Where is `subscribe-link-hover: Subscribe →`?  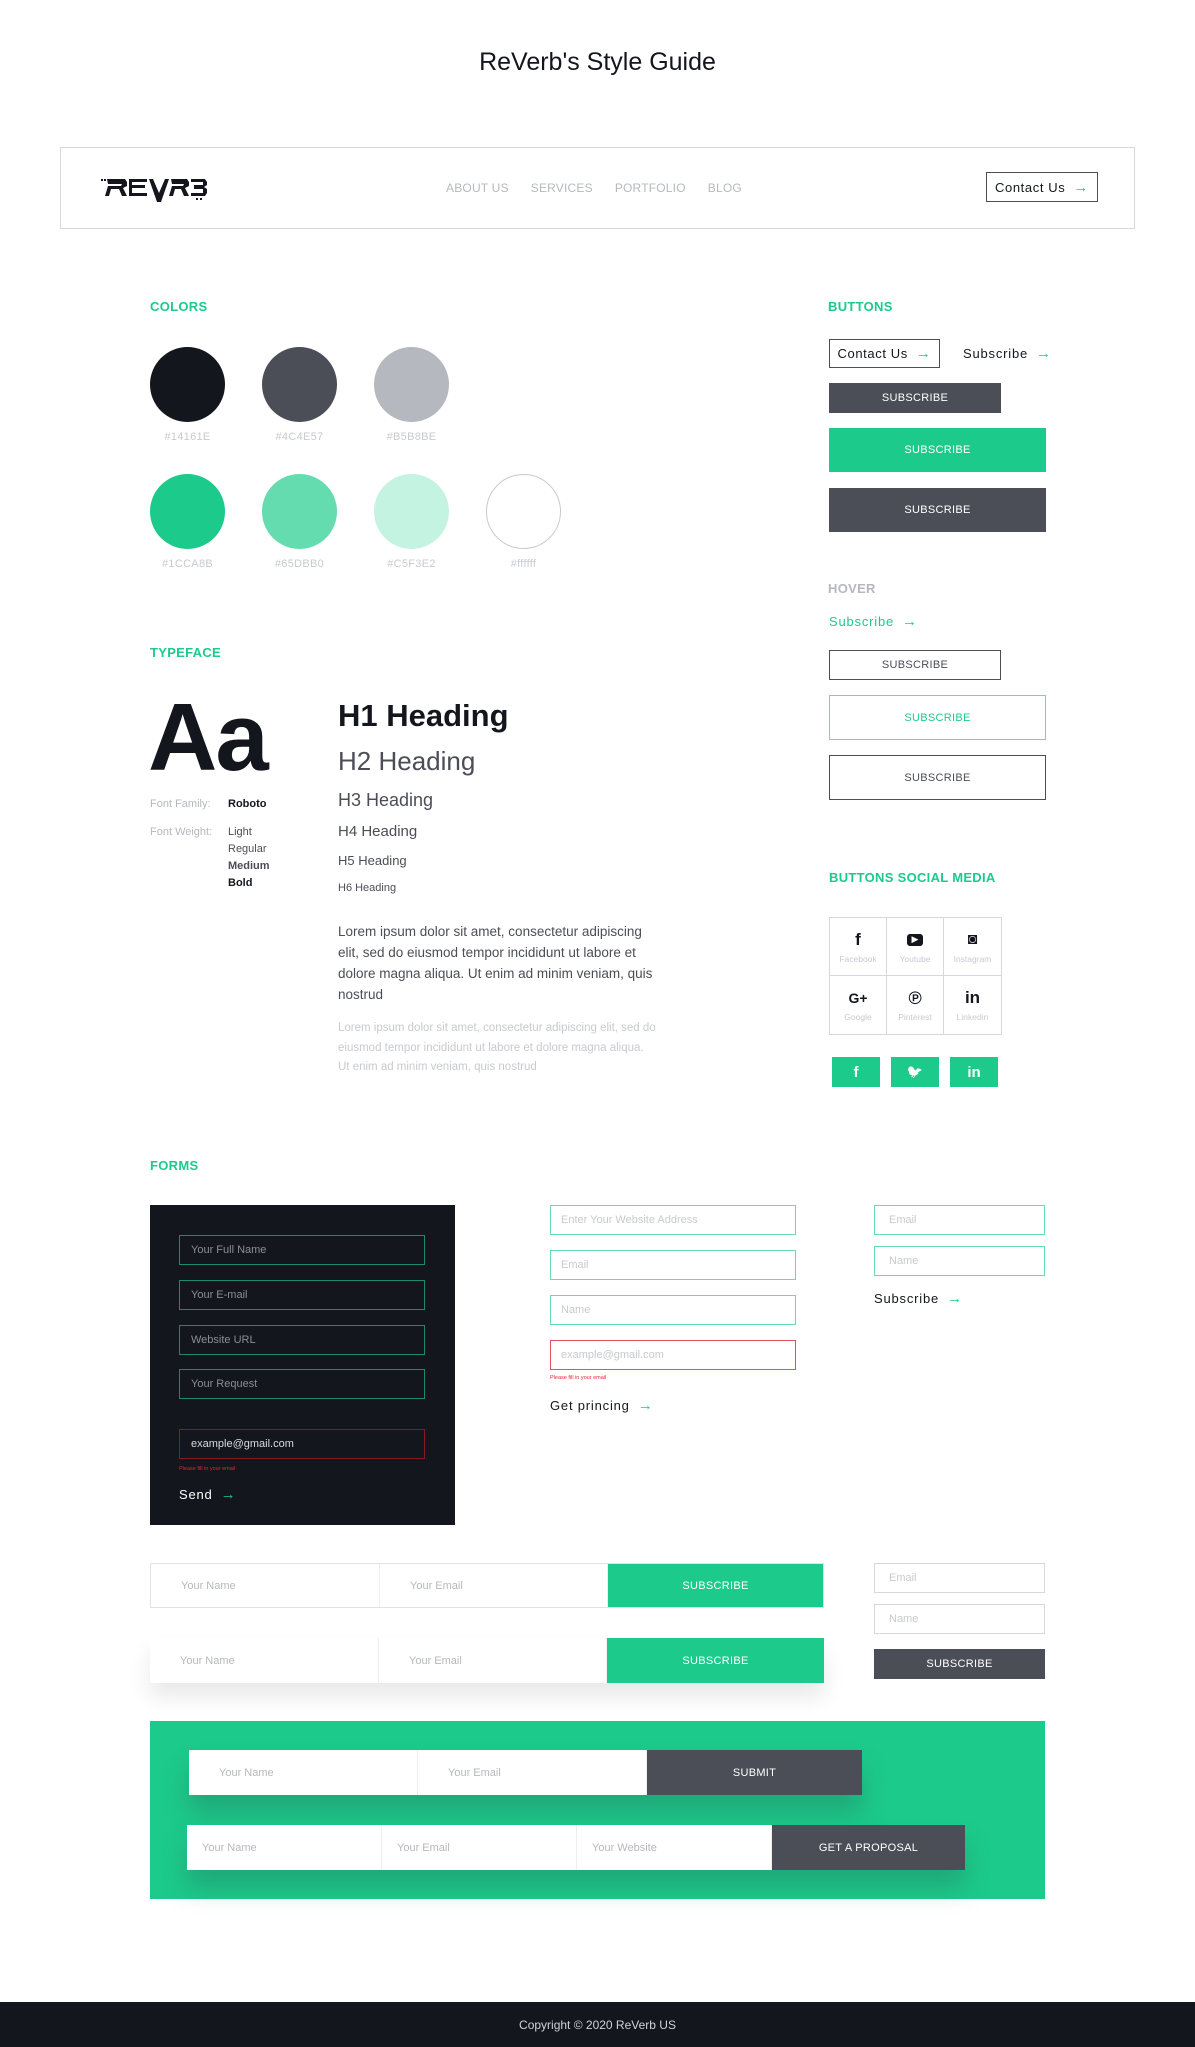
subscribe-link-hover: Subscribe → is located at coordinates (873, 621).